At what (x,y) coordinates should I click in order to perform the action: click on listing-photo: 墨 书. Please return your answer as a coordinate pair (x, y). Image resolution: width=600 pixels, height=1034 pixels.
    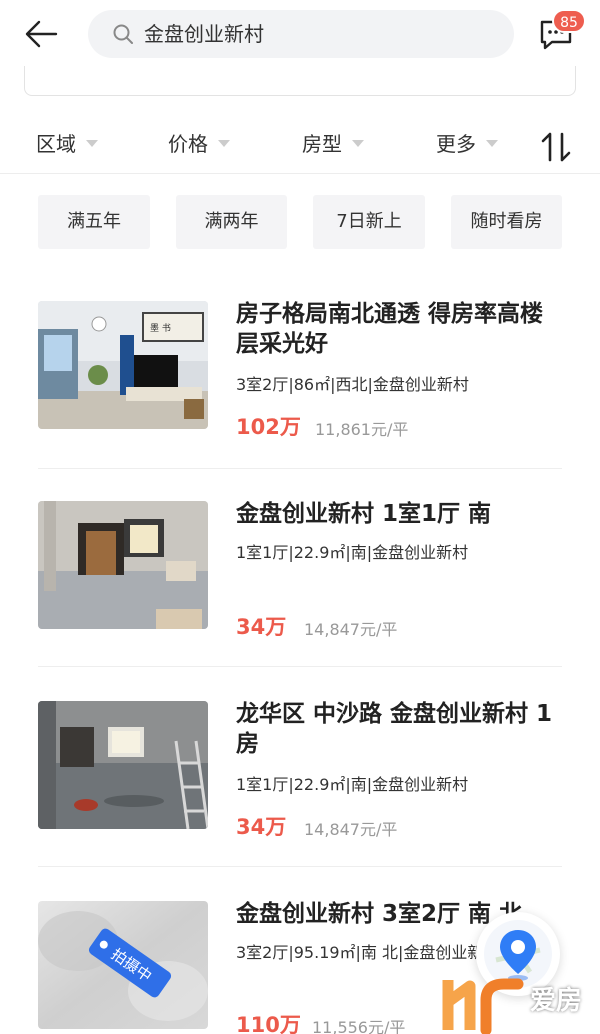
    Looking at the image, I should click on (123, 365).